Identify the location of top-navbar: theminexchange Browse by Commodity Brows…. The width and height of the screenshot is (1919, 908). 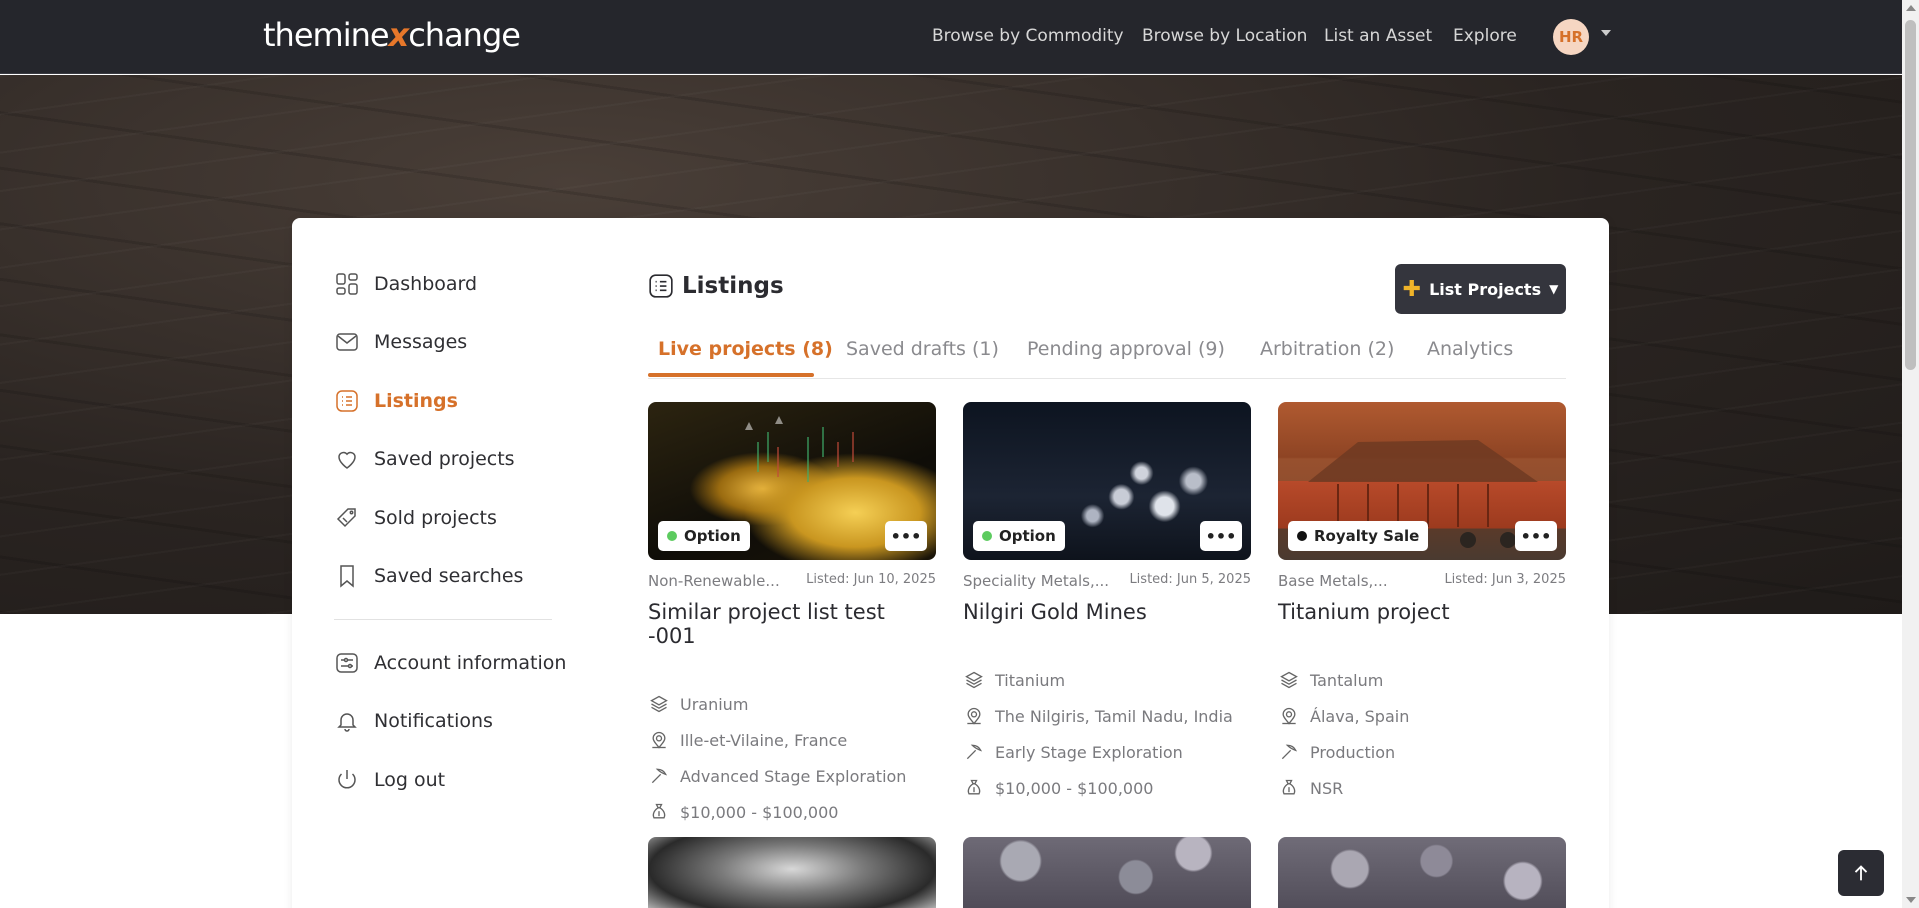
(951, 37).